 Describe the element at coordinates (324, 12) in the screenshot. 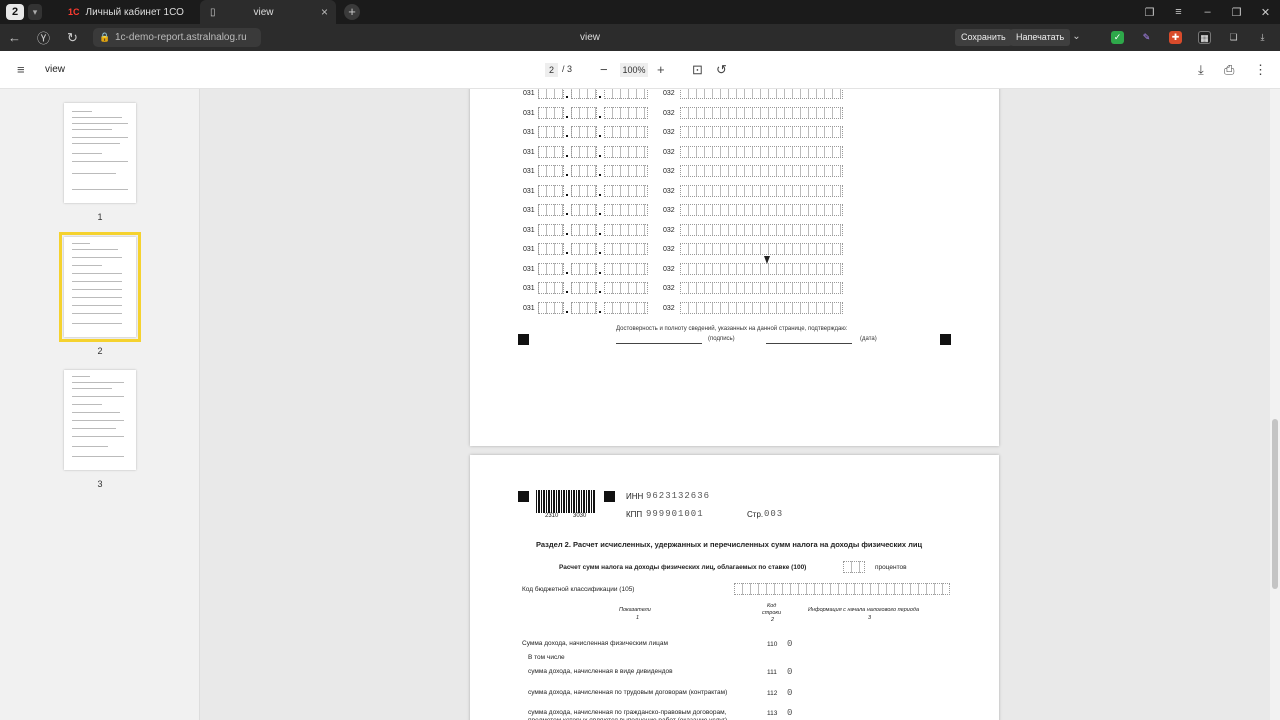

I see `close-tab-icon: ×` at that location.